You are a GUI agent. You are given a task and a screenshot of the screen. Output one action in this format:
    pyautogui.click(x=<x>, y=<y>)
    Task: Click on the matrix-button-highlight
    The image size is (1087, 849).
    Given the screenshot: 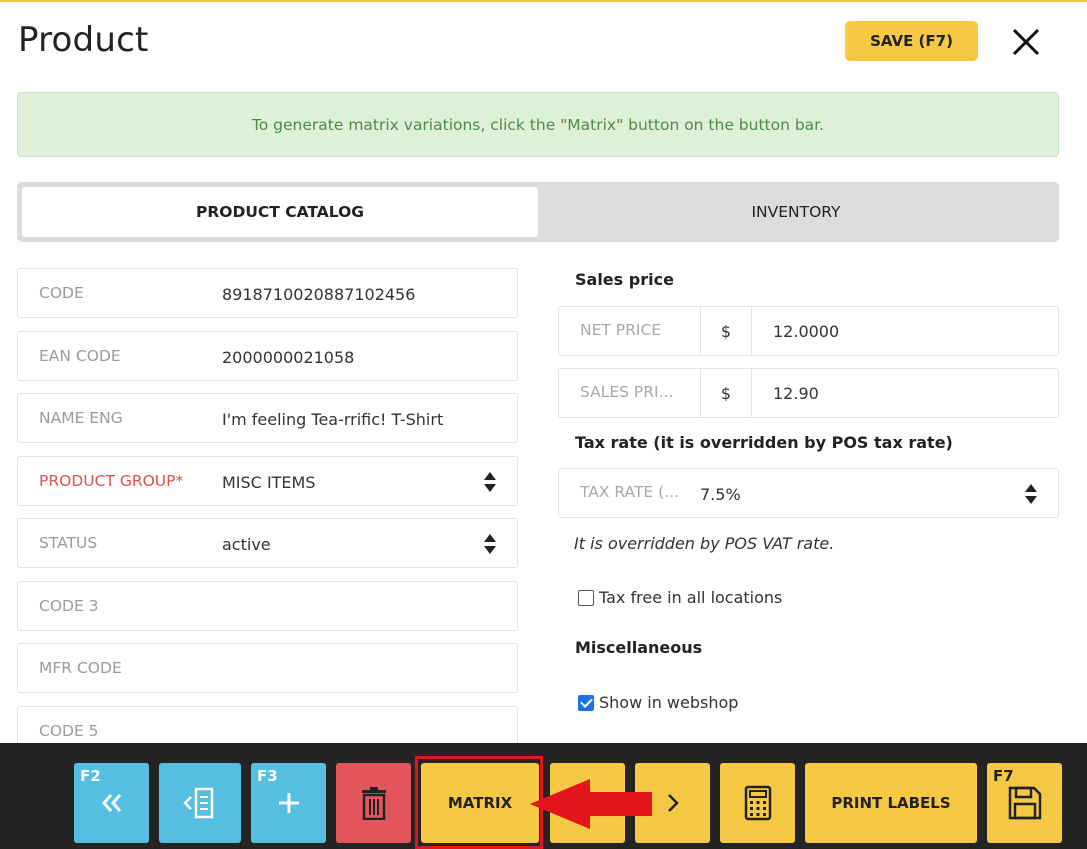 What is the action you would take?
    pyautogui.click(x=479, y=802)
    